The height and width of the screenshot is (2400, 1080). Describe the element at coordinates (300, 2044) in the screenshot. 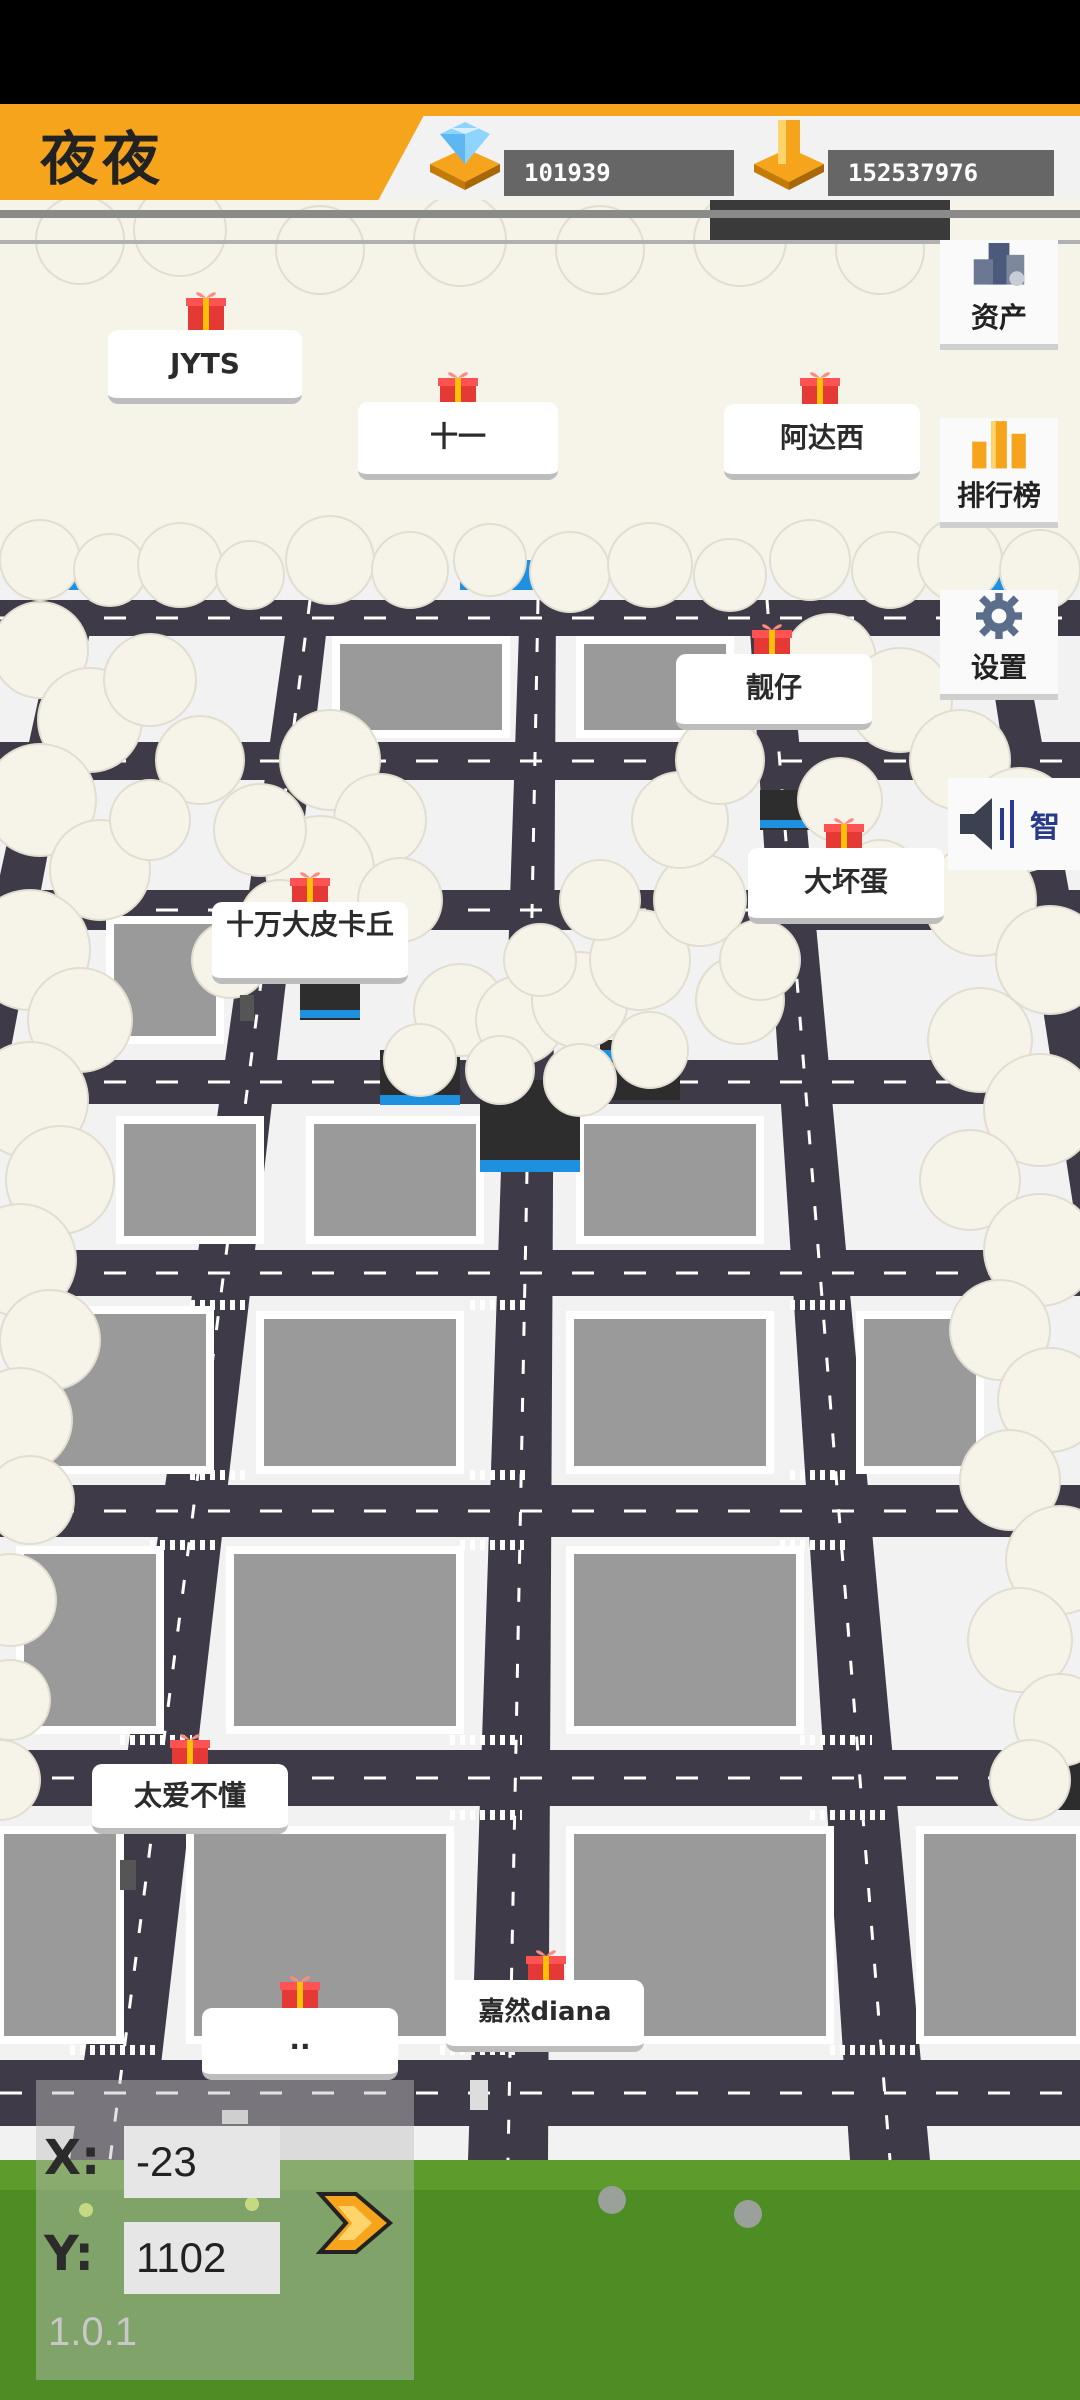

I see `player-label: ..` at that location.